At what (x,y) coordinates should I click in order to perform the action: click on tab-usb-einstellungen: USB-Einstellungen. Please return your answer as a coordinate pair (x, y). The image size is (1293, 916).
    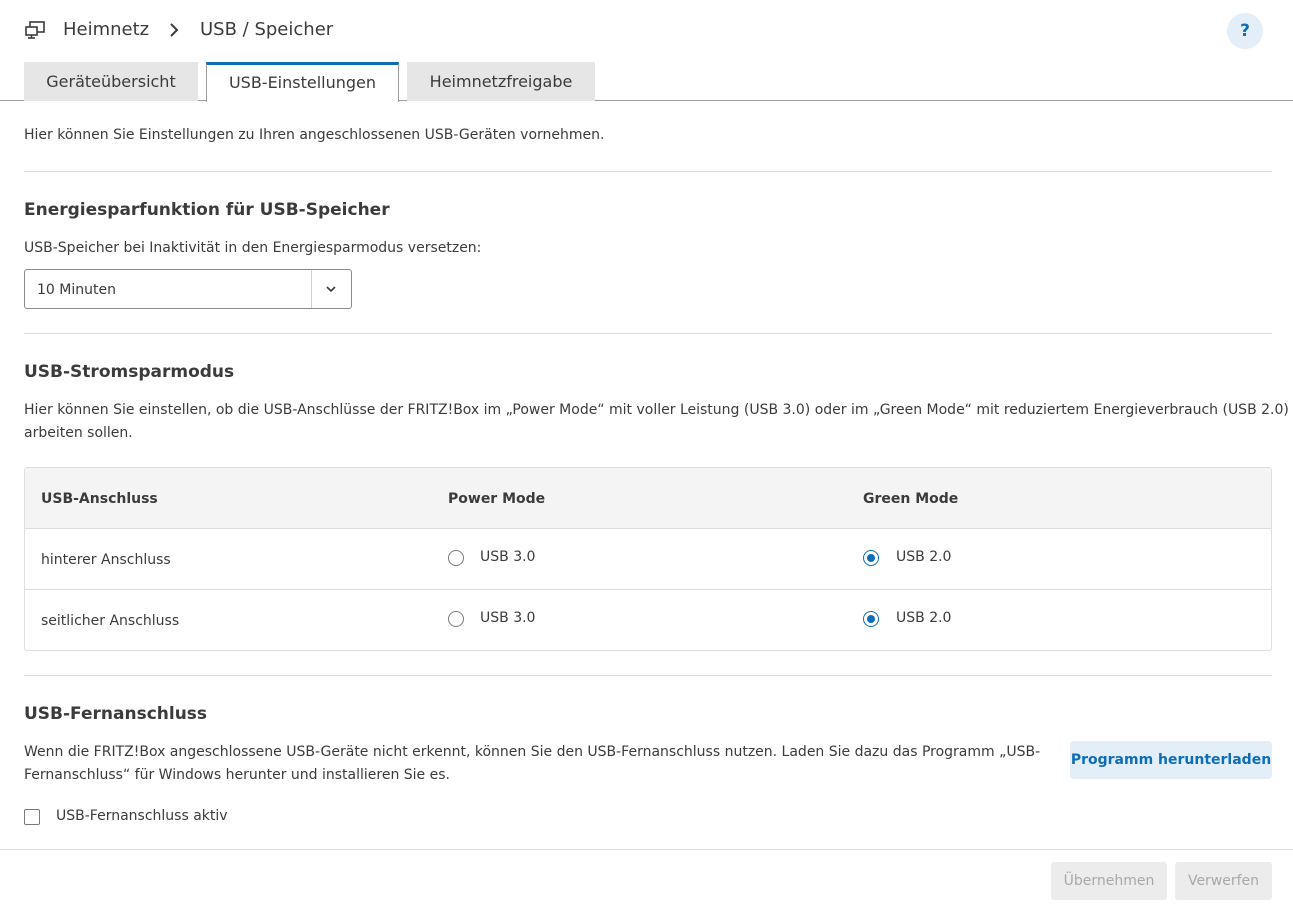
    Looking at the image, I should click on (302, 82).